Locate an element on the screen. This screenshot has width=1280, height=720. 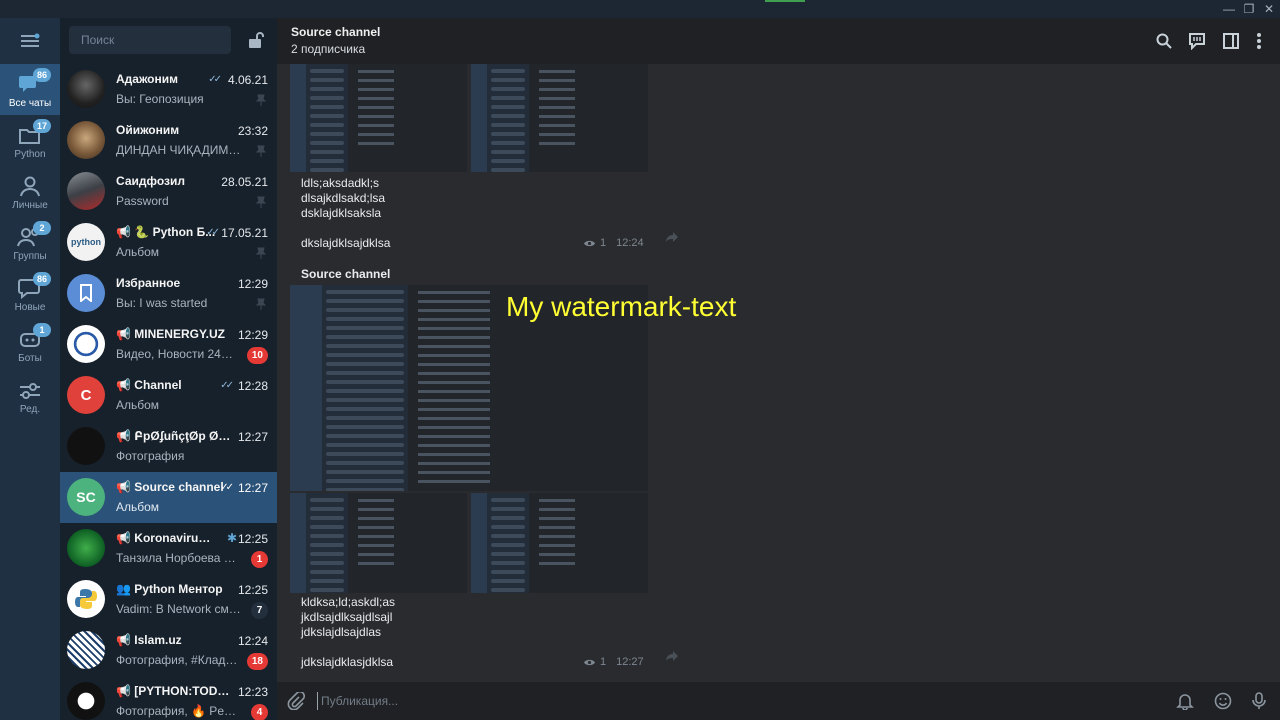
chat-time: 12:29 is located at coordinates (252, 335).